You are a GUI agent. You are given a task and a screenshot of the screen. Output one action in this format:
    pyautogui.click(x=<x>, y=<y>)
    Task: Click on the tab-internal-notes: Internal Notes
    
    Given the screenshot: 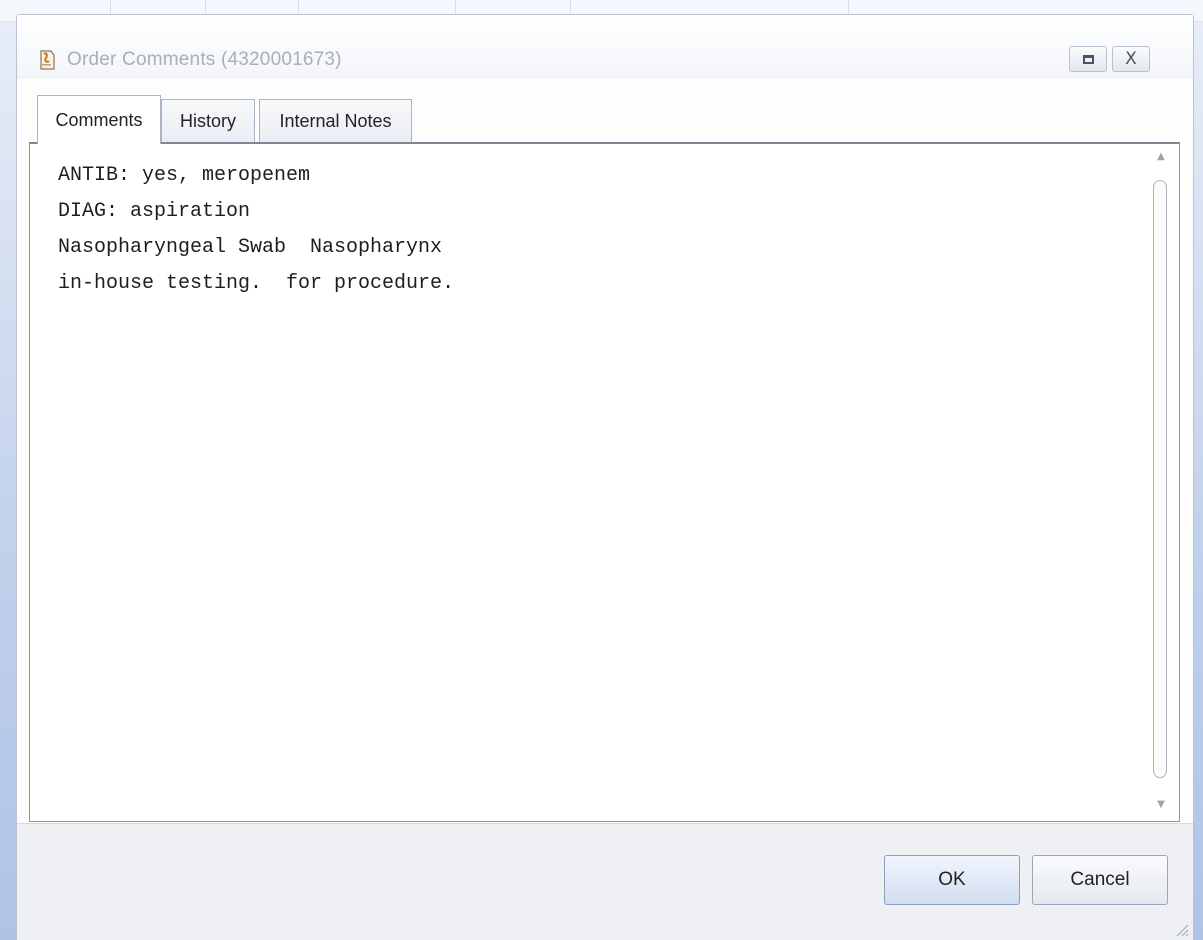 What is the action you would take?
    pyautogui.click(x=335, y=121)
    